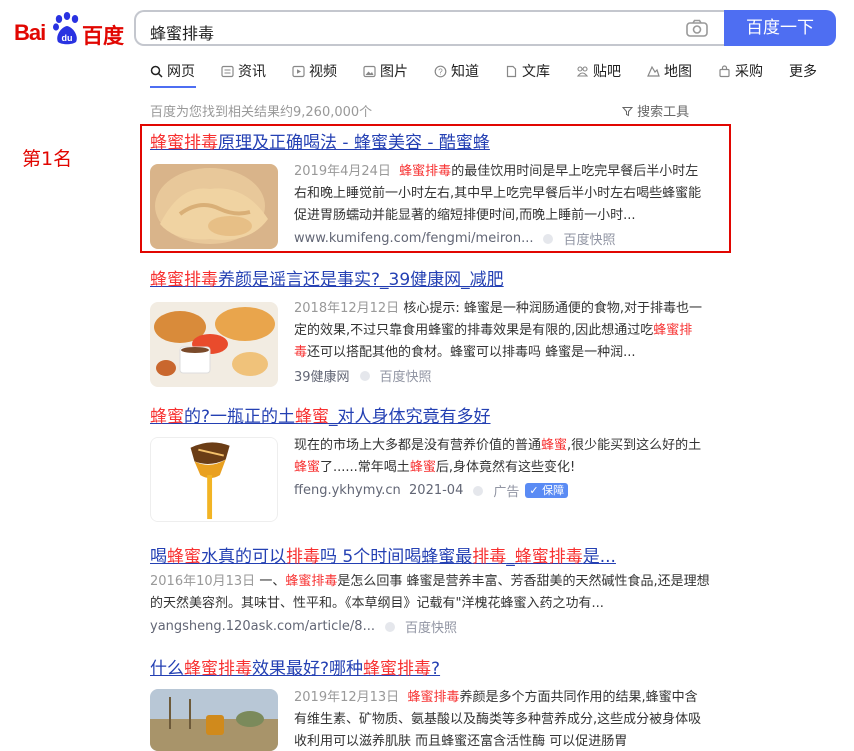 Image resolution: width=854 pixels, height=751 pixels. Describe the element at coordinates (323, 72) in the screenshot. I see `tab-label: 视频` at that location.